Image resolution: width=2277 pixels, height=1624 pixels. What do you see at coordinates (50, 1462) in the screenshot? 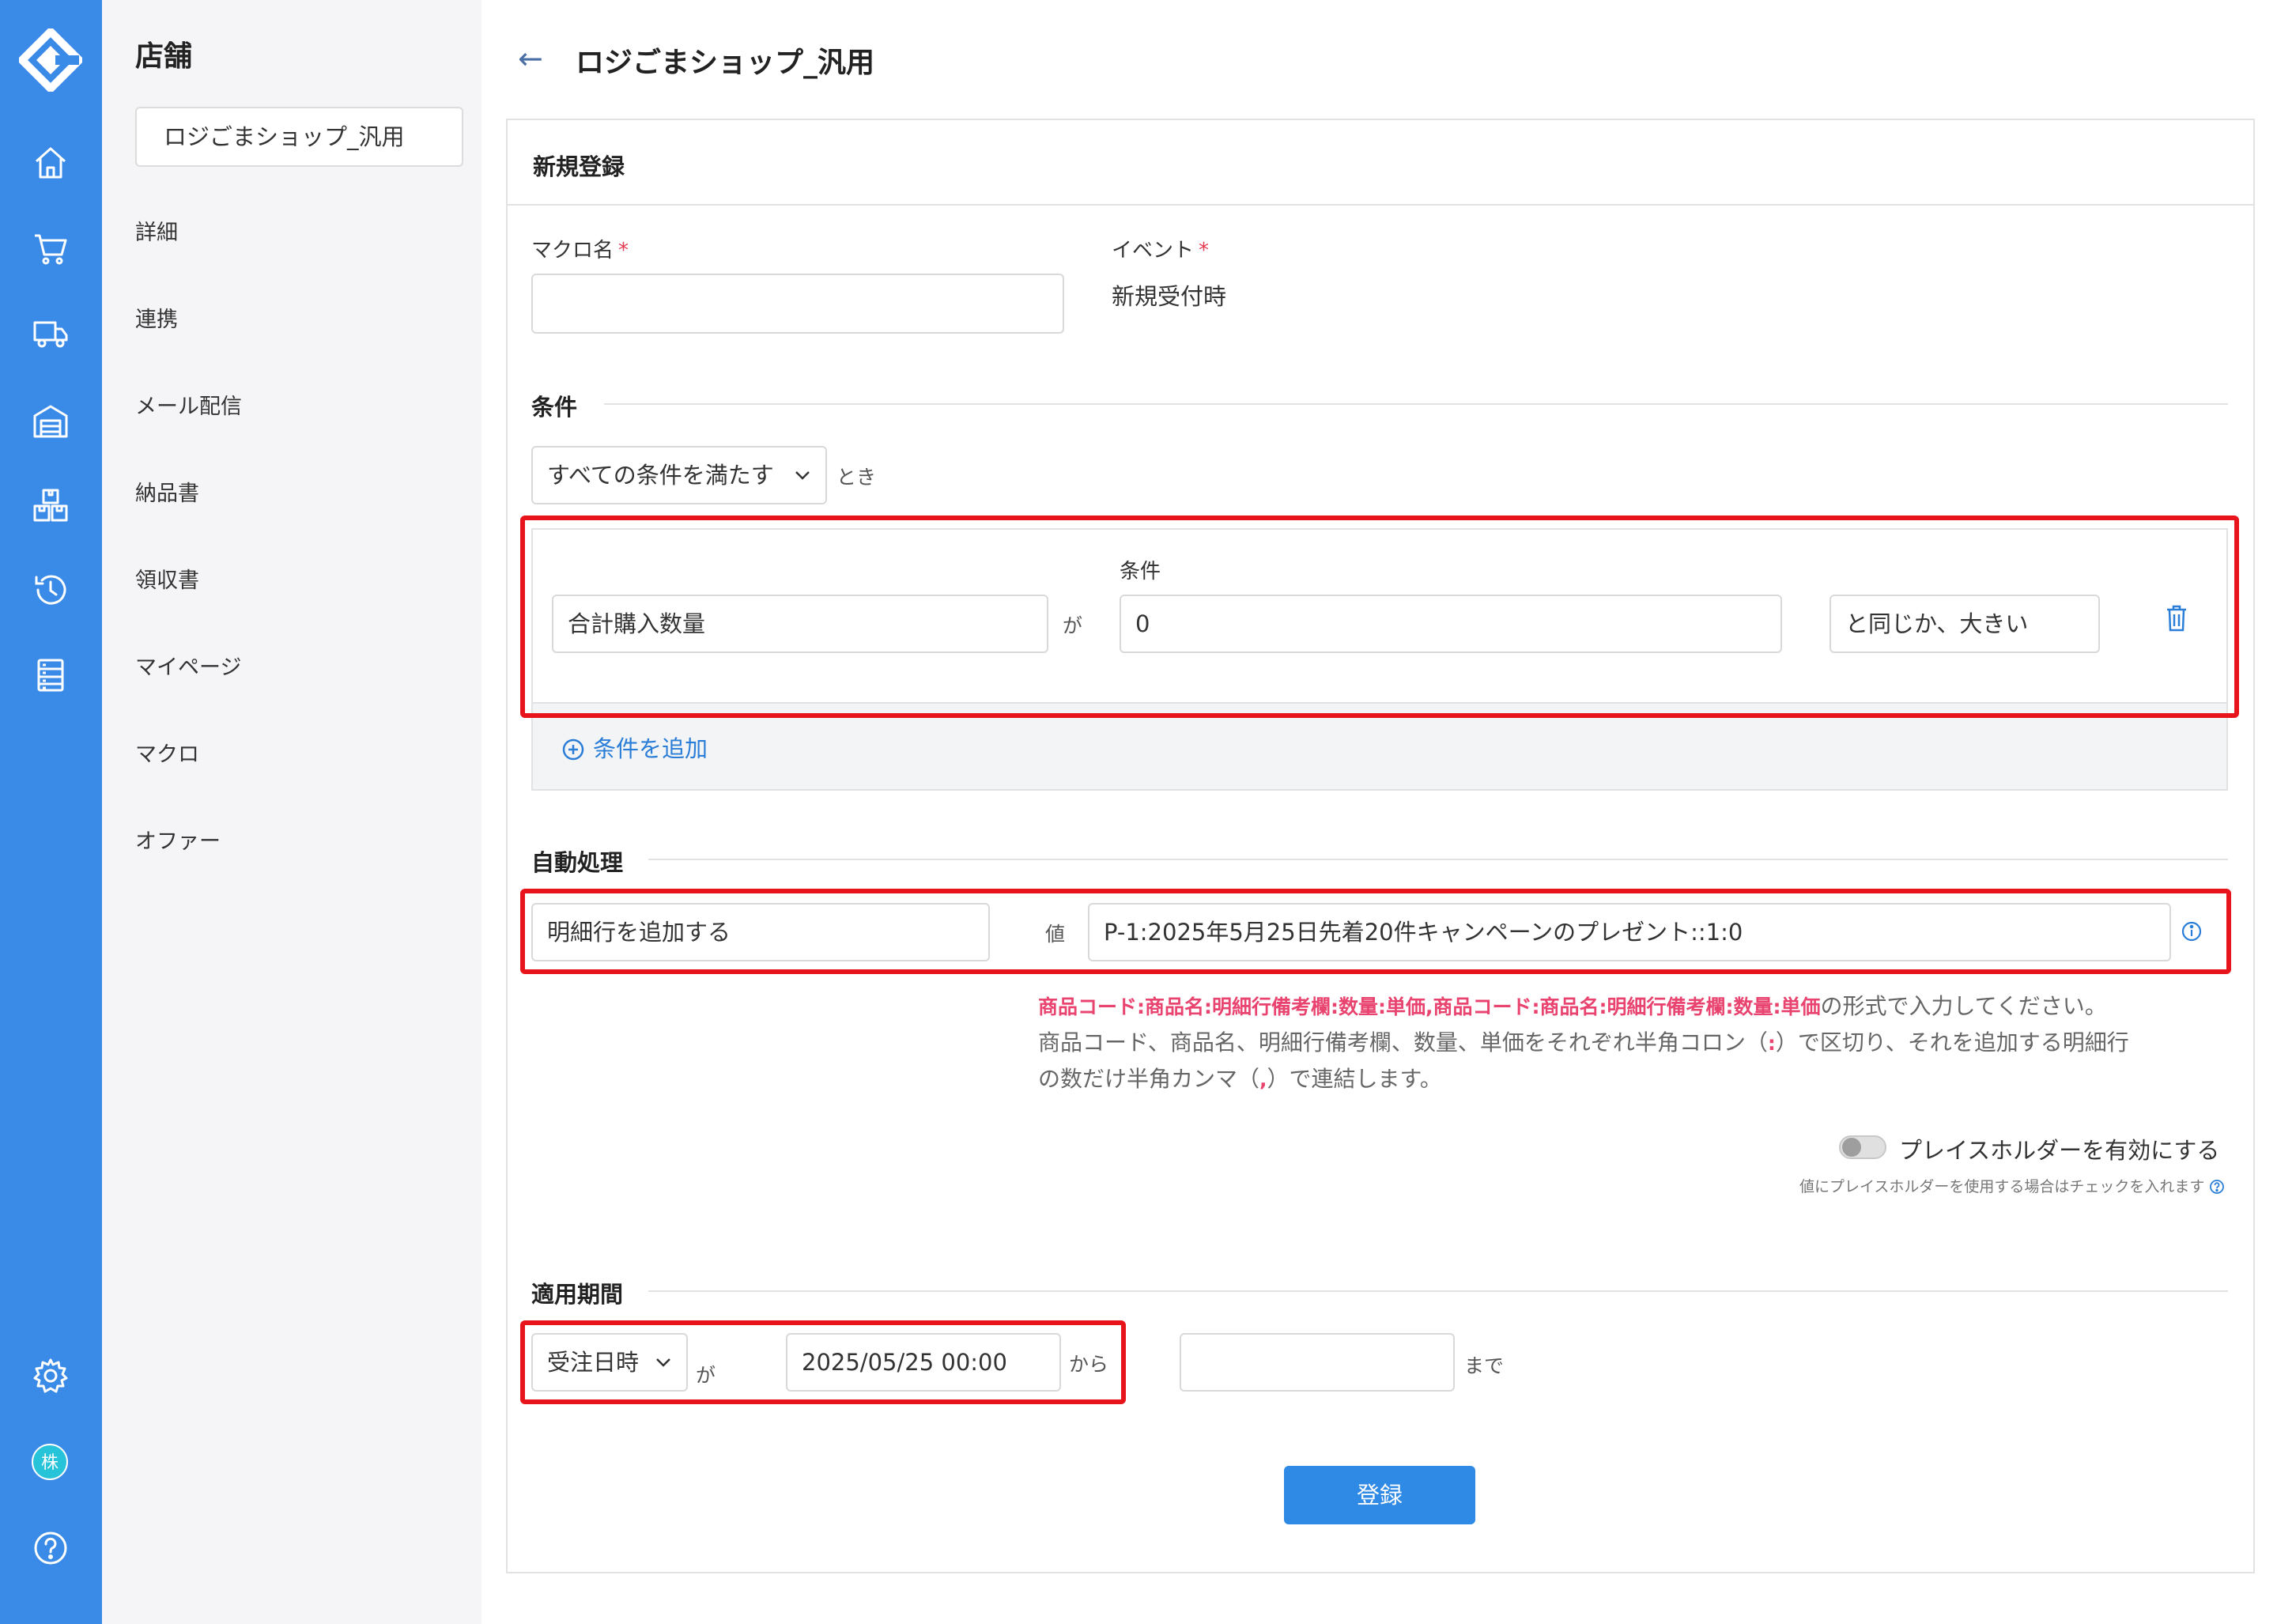
I see `avatar: 株` at bounding box center [50, 1462].